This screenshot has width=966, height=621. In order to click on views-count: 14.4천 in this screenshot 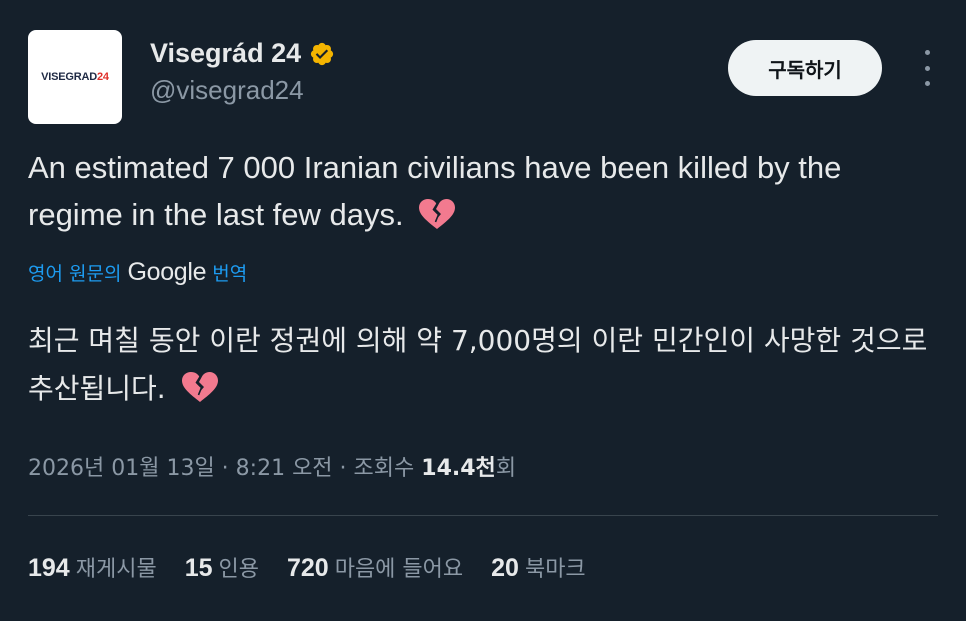, I will do `click(458, 468)`.